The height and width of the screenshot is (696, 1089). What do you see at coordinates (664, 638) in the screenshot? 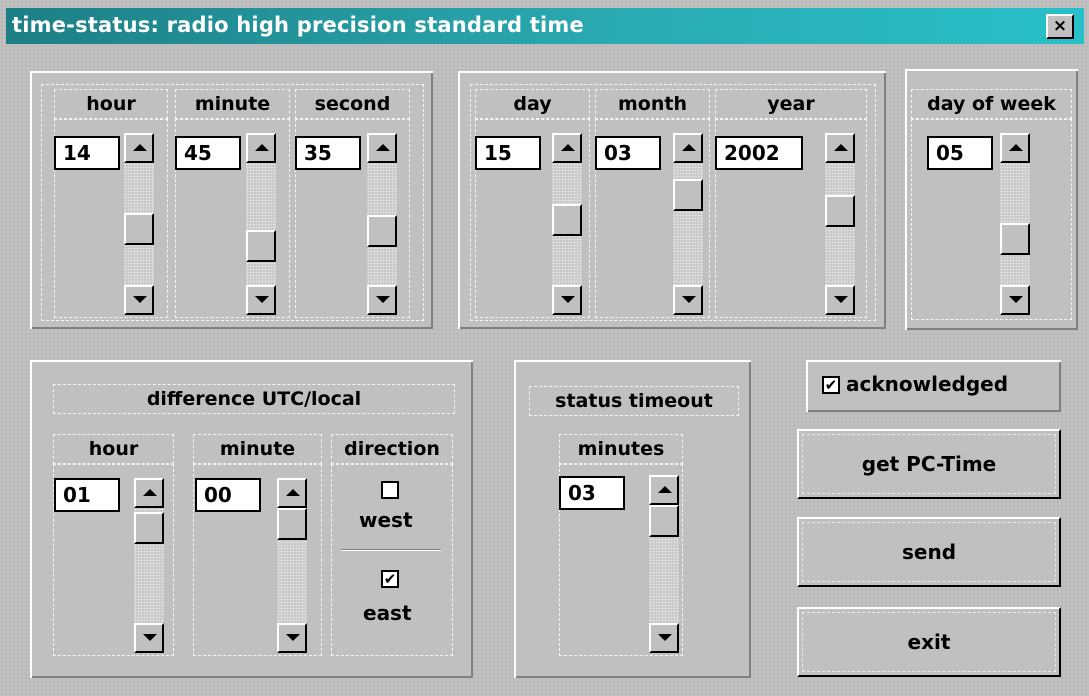
I see `timeout-scroll-down-icon` at bounding box center [664, 638].